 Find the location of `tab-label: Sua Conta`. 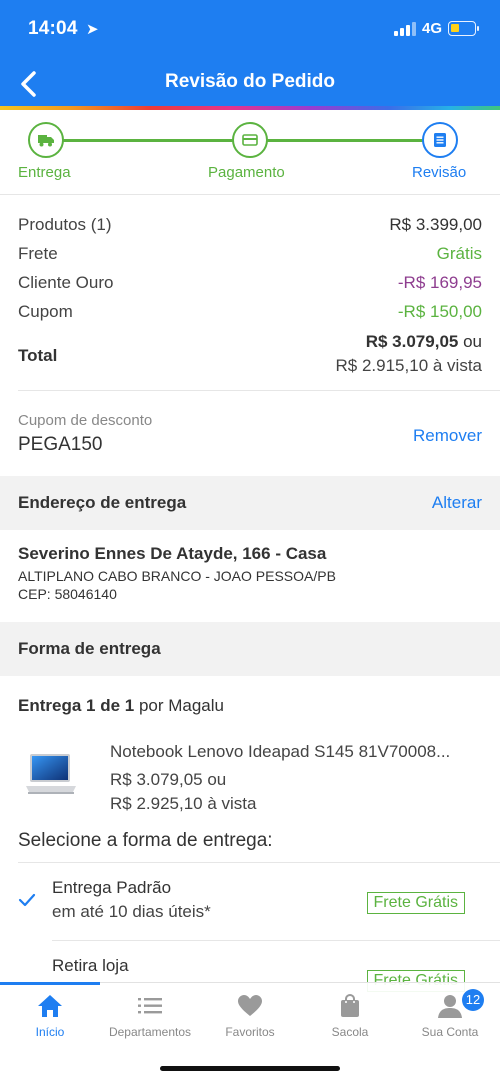

tab-label: Sua Conta is located at coordinates (450, 1032).